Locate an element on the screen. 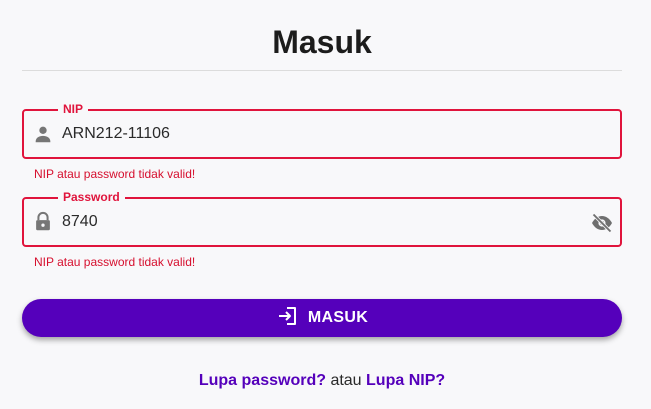 The height and width of the screenshot is (409, 651). login-icon is located at coordinates (288, 318).